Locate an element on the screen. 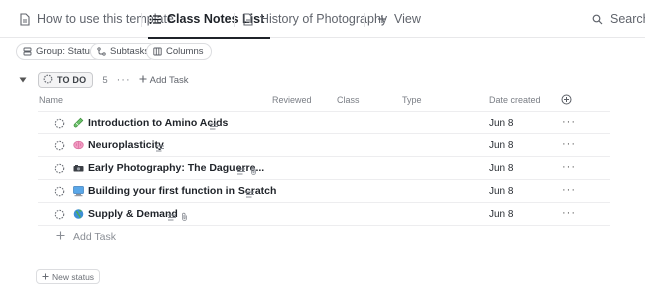  table-row: Supply & Demand Jun 8 ··· is located at coordinates (324, 214).